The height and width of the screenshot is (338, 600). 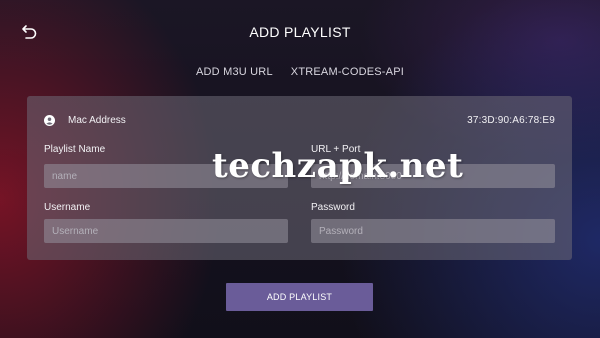 What do you see at coordinates (333, 207) in the screenshot?
I see `password-label: Password` at bounding box center [333, 207].